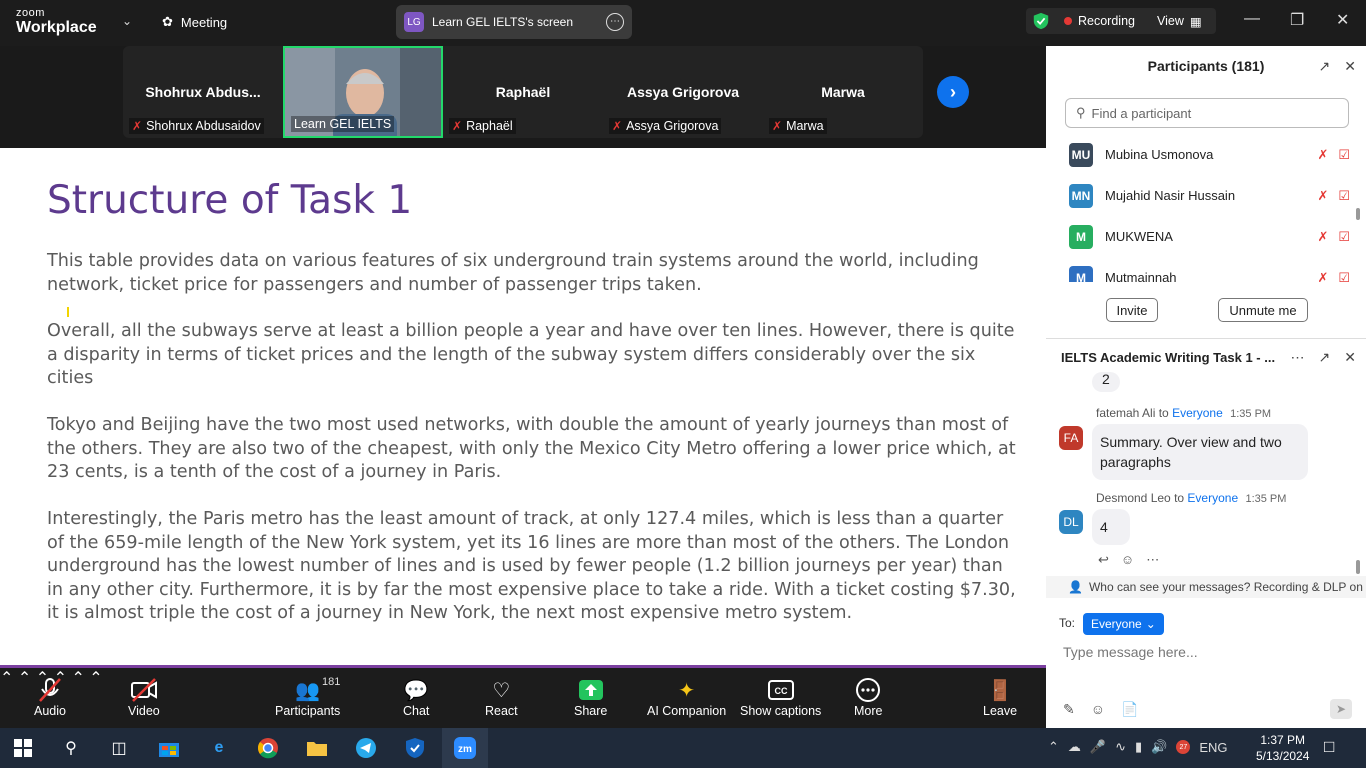 This screenshot has width=1366, height=768. I want to click on windows-start-icon, so click(23, 748).